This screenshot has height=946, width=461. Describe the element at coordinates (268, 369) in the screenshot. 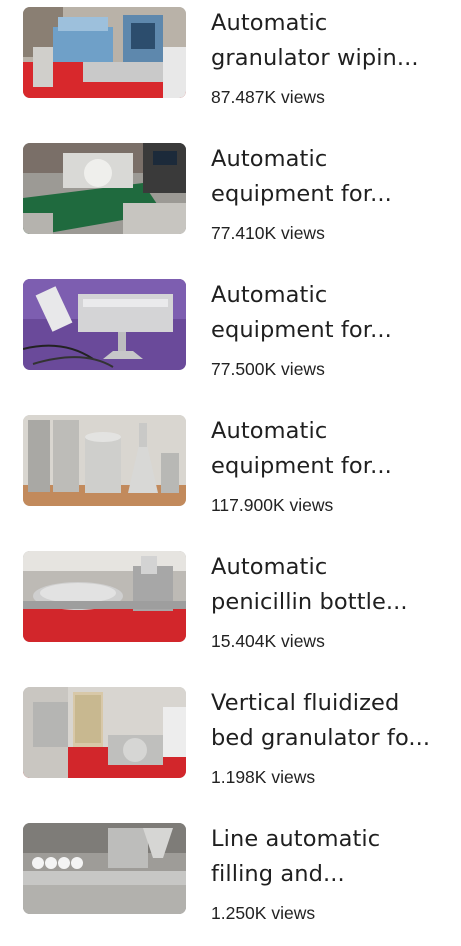

I see `view-count: 77.500K views` at that location.